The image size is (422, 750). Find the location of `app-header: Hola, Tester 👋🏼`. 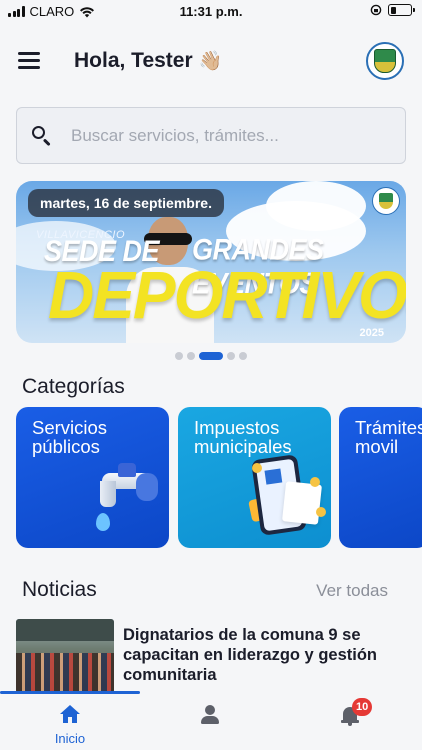

app-header: Hola, Tester 👋🏼 is located at coordinates (211, 62).